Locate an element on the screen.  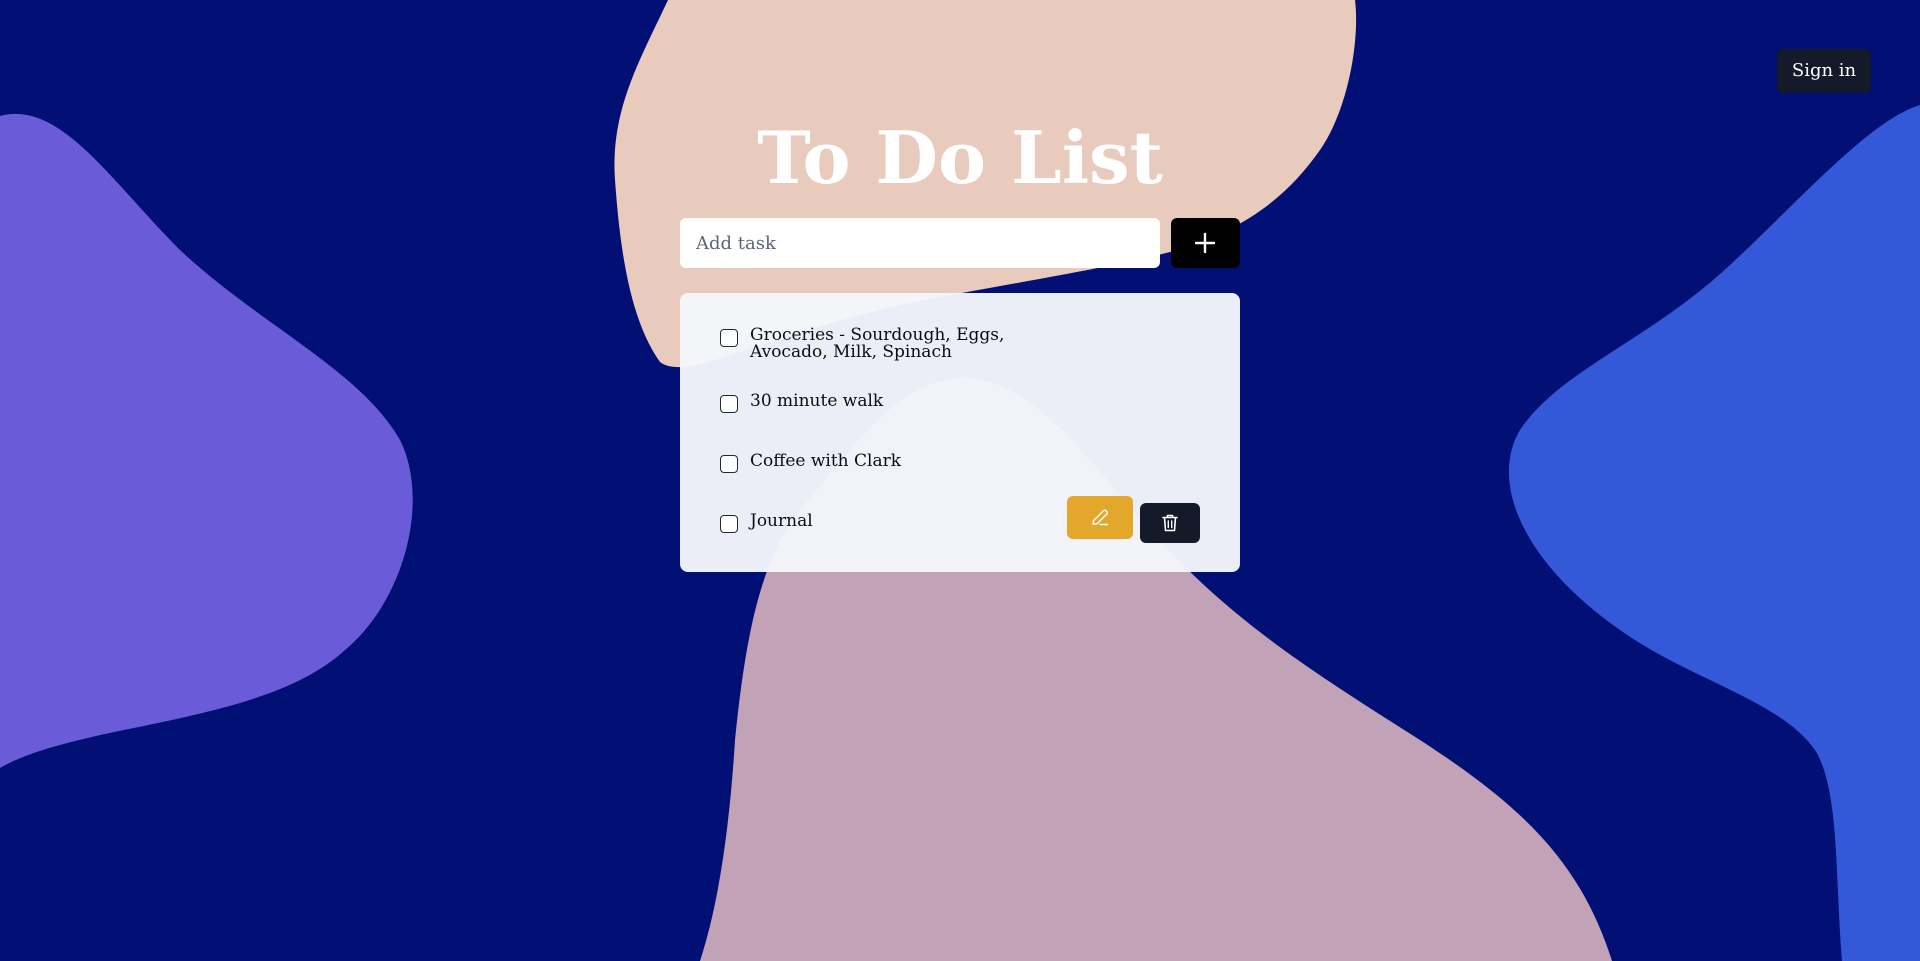
add-task-button is located at coordinates (1205, 243).